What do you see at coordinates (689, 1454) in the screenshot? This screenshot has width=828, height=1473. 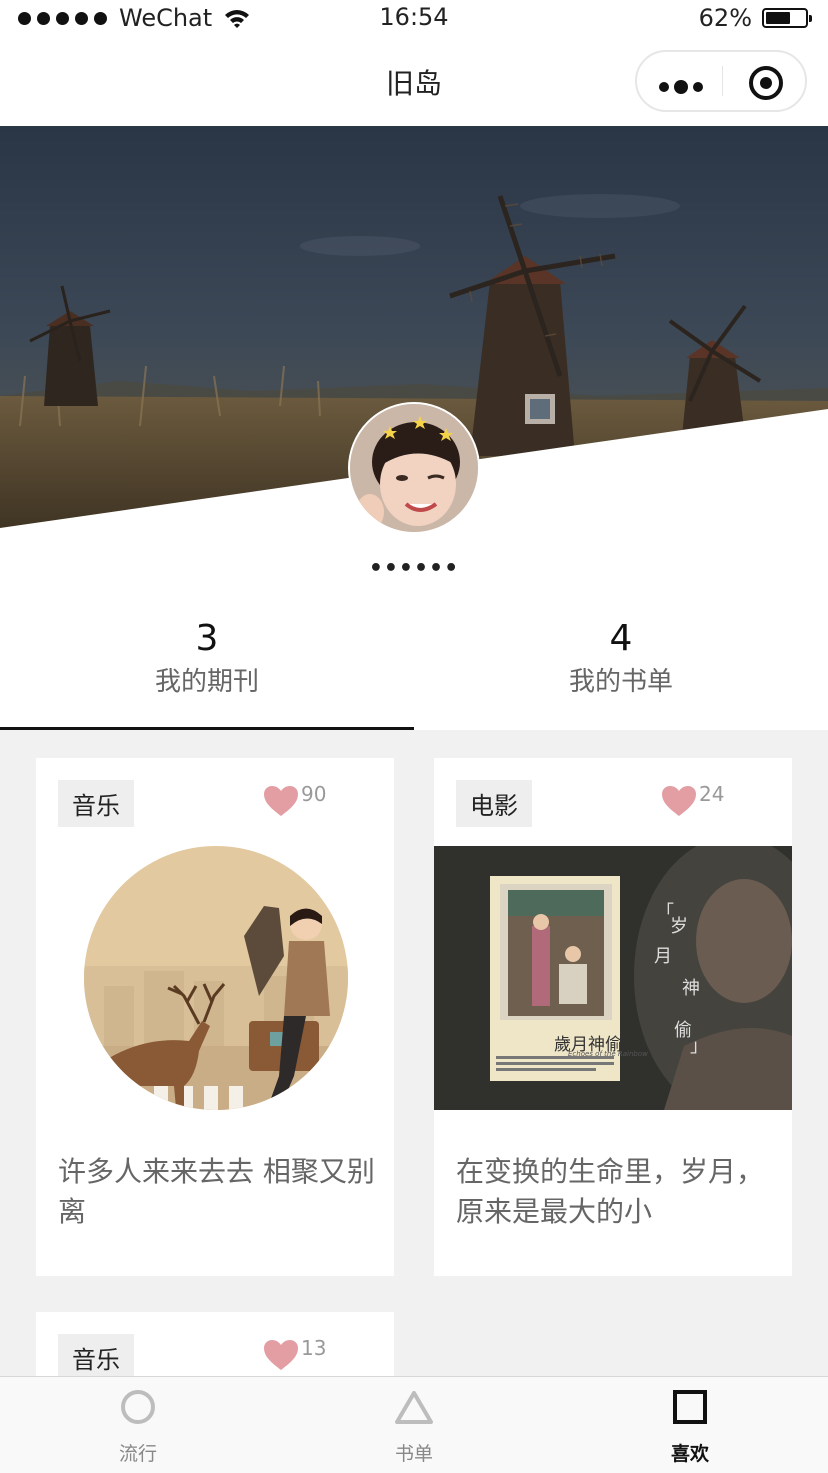 I see `tab-label: 喜欢` at bounding box center [689, 1454].